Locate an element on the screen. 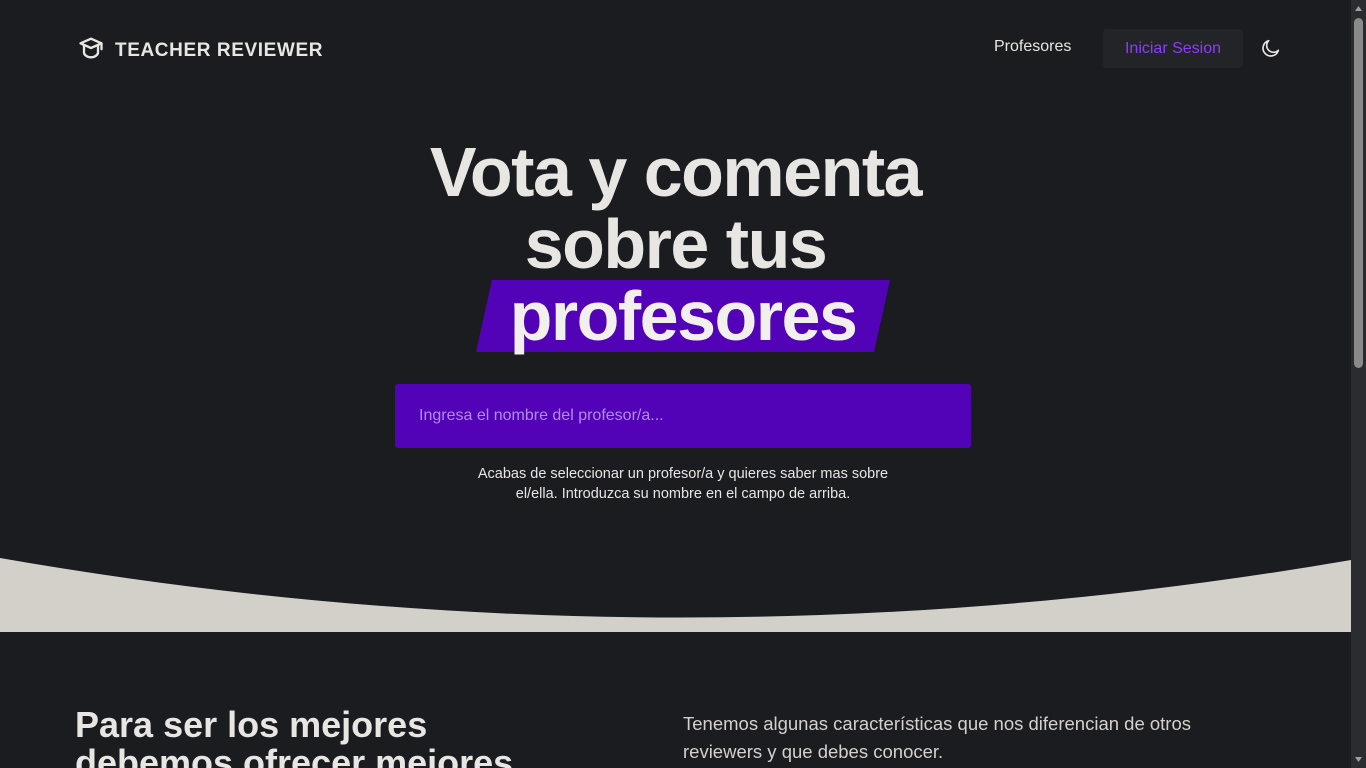 Image resolution: width=1366 pixels, height=768 pixels. scroll-down-arrow-icon is located at coordinates (1358, 759).